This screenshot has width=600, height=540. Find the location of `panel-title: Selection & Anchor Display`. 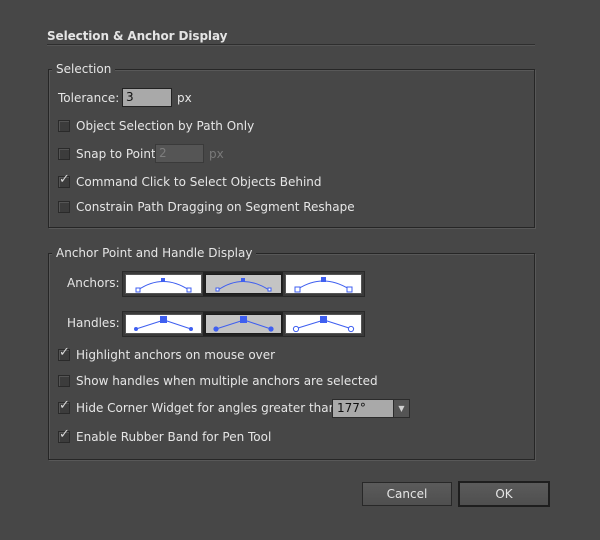

panel-title: Selection & Anchor Display is located at coordinates (137, 36).